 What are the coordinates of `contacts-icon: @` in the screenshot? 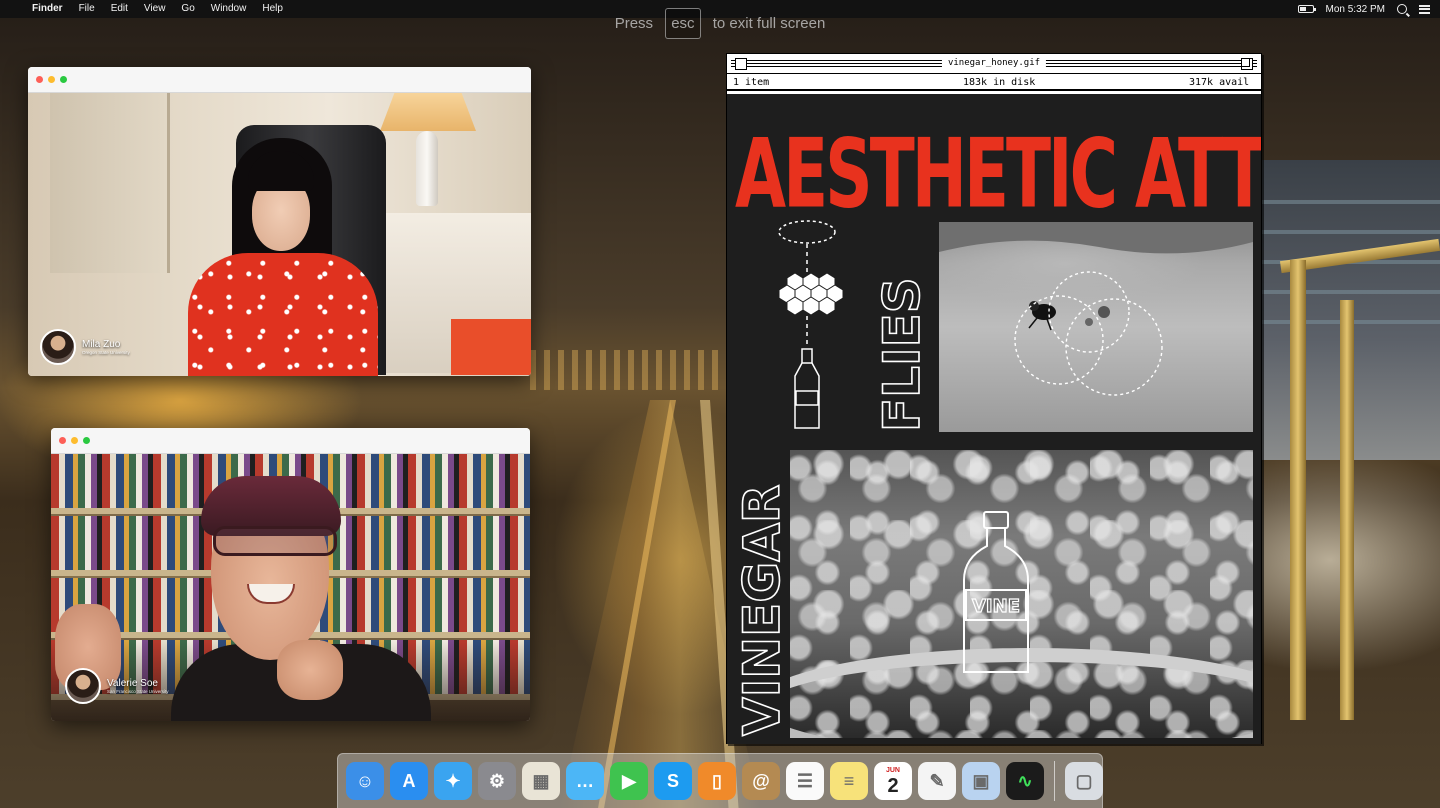 It's located at (761, 781).